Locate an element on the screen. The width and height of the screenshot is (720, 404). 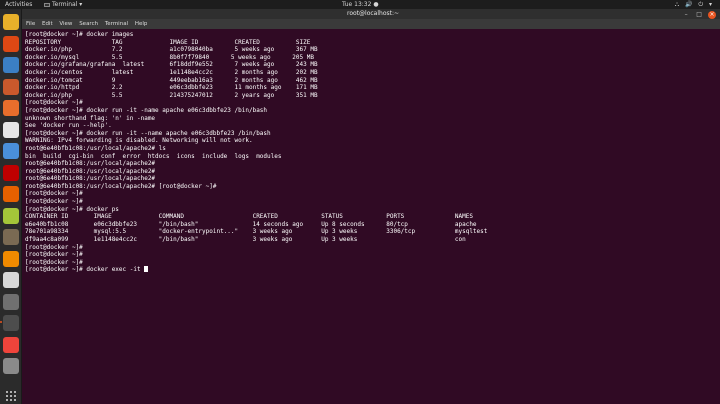
text-editor-icon is located at coordinates (11, 280).